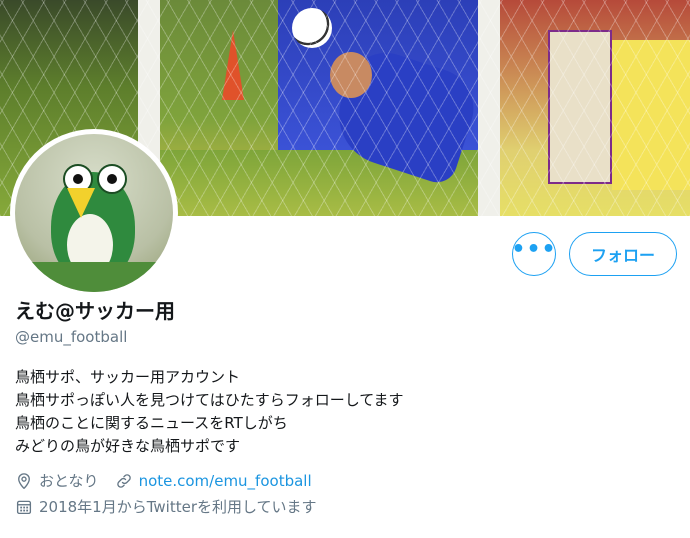 This screenshot has width=690, height=538. I want to click on bio-line: 鳥栖のことに関するニュースをRTしがち, so click(151, 423).